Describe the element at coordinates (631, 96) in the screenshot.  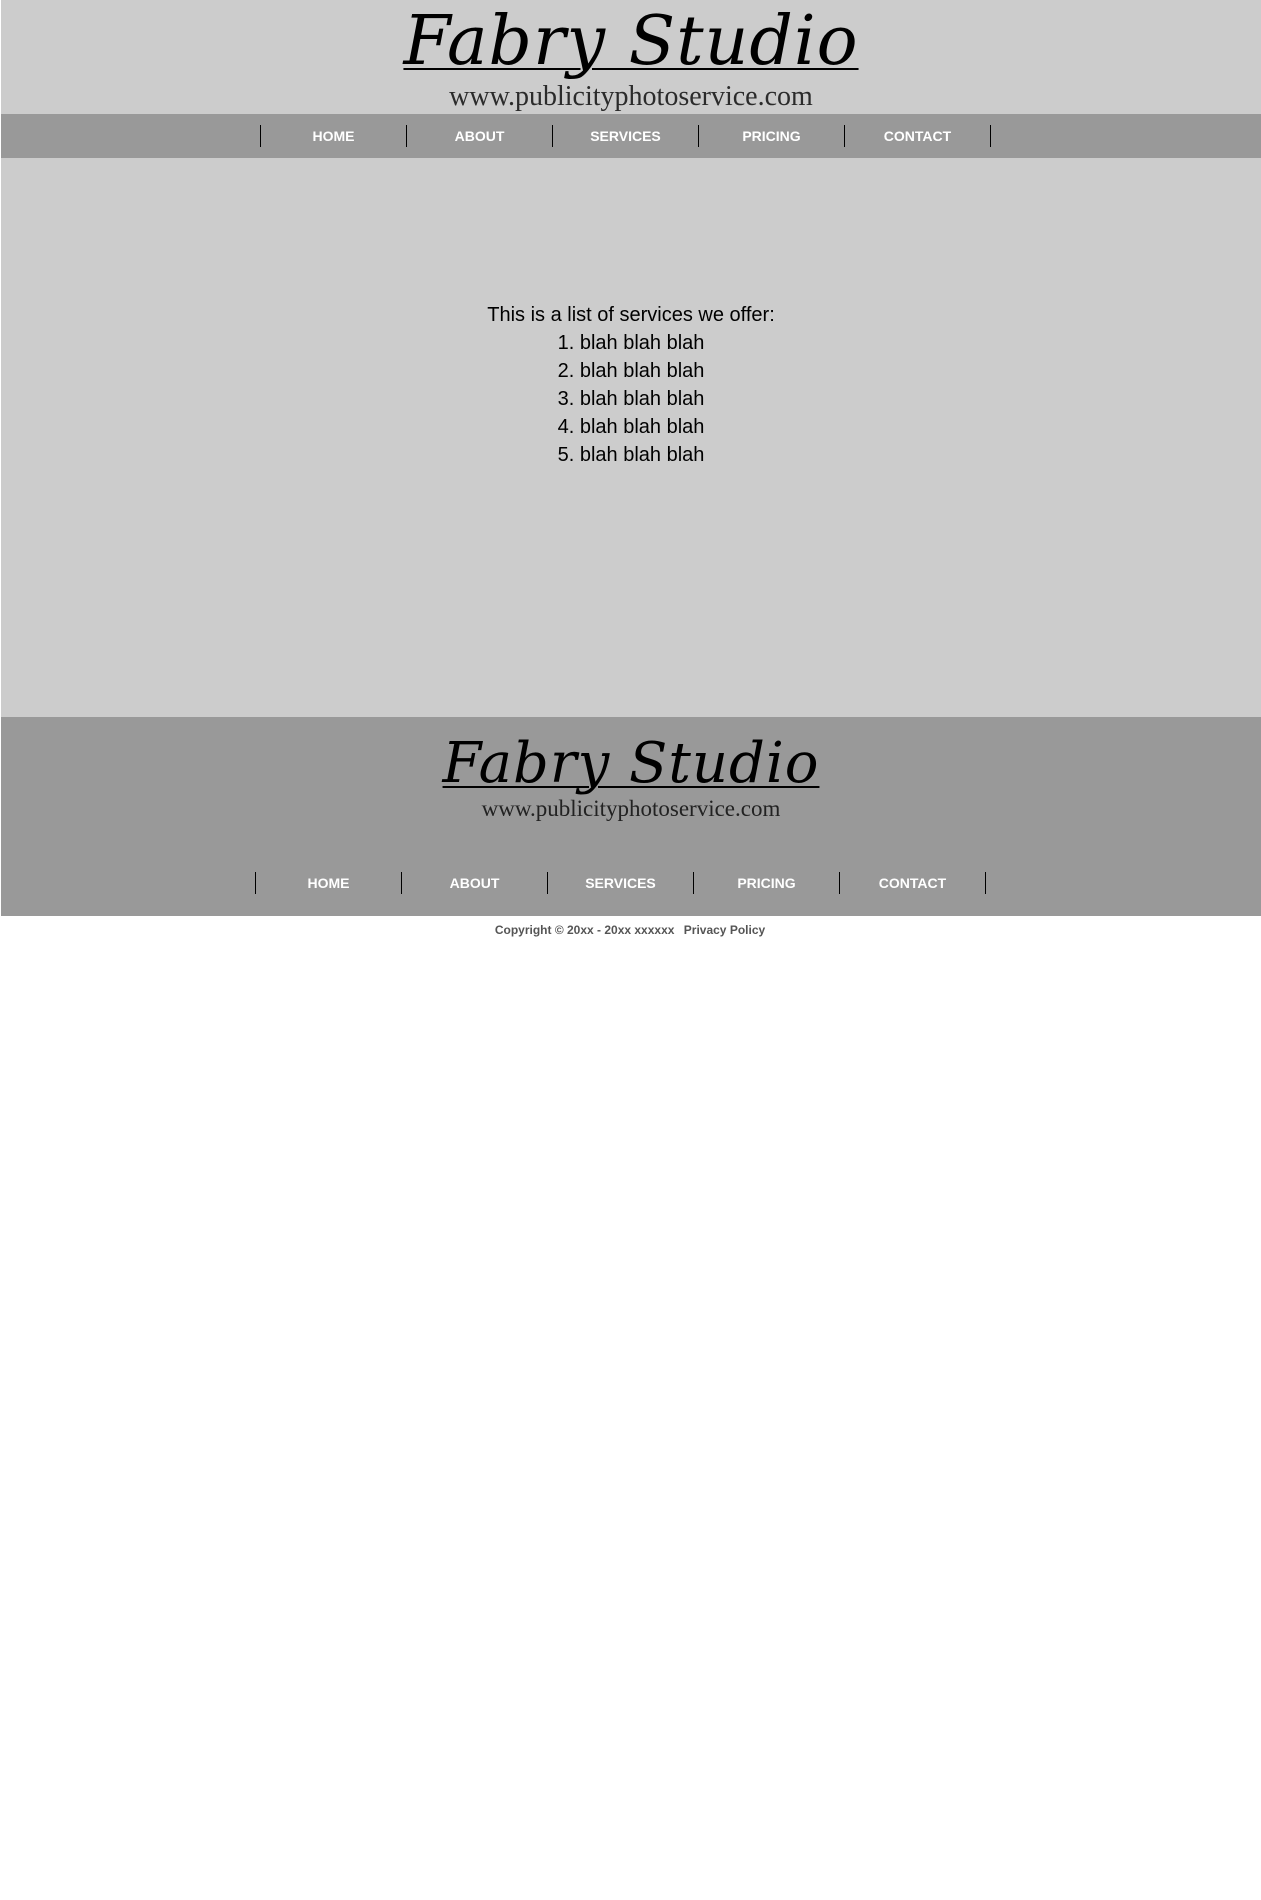
I see `logo-url: www.publicityphotoservice.com` at that location.